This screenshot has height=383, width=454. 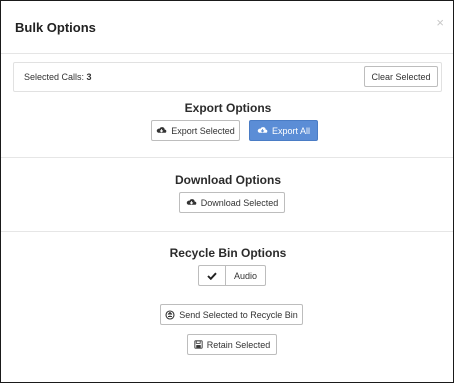 What do you see at coordinates (227, 27) in the screenshot?
I see `modal-header: Bulk Options ×` at bounding box center [227, 27].